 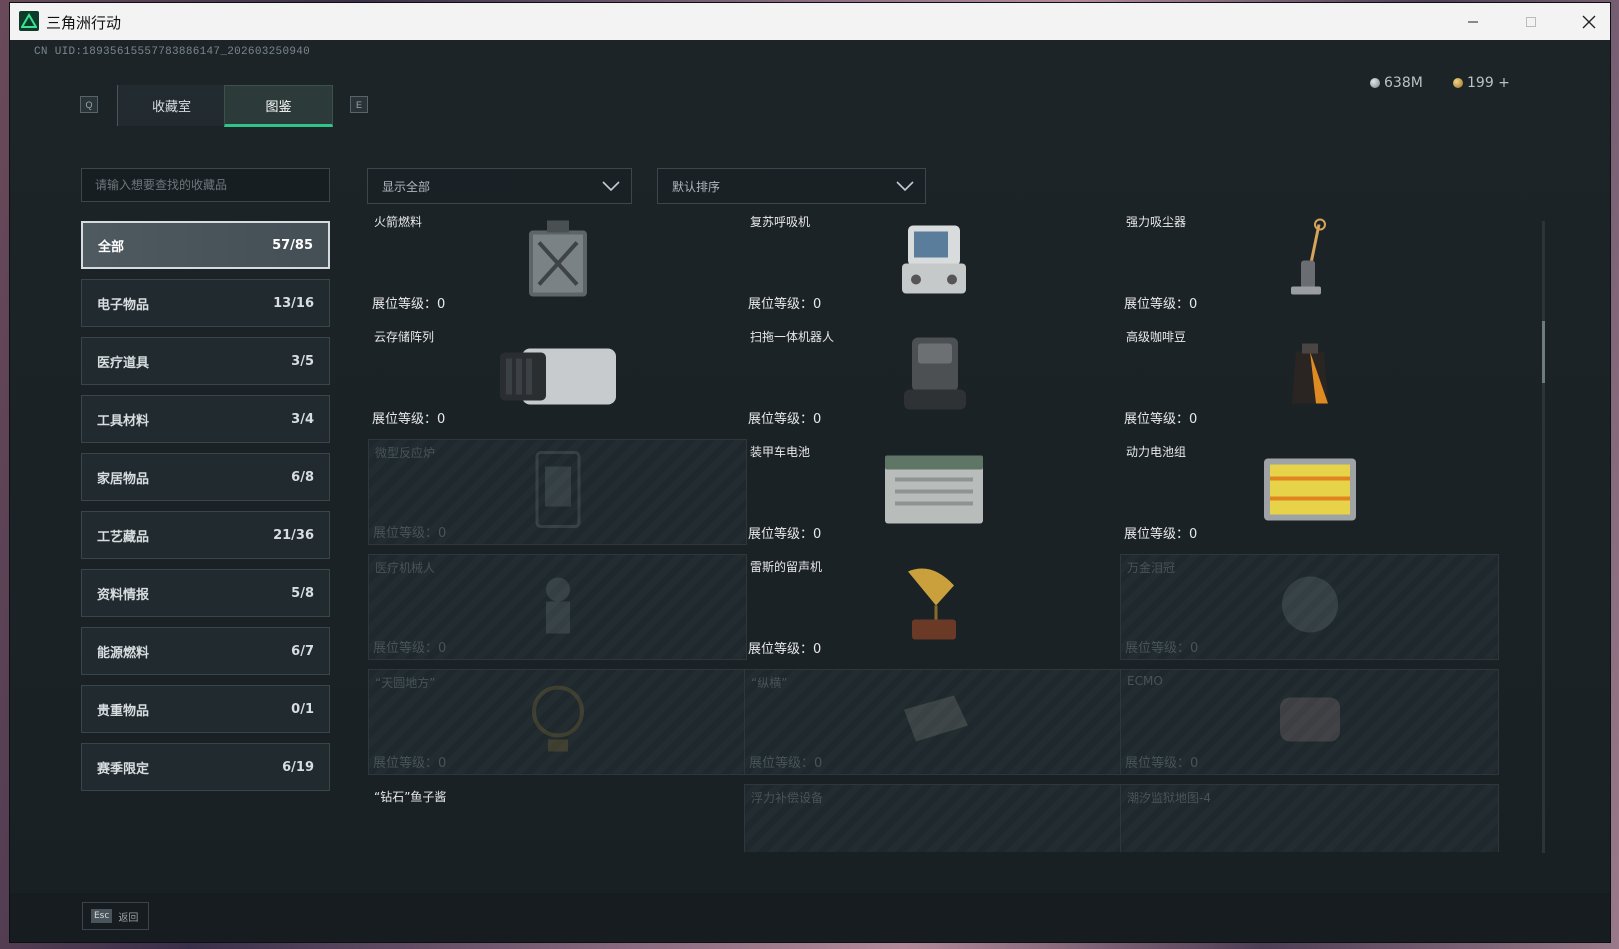 I want to click on reactor-icon, so click(x=558, y=492).